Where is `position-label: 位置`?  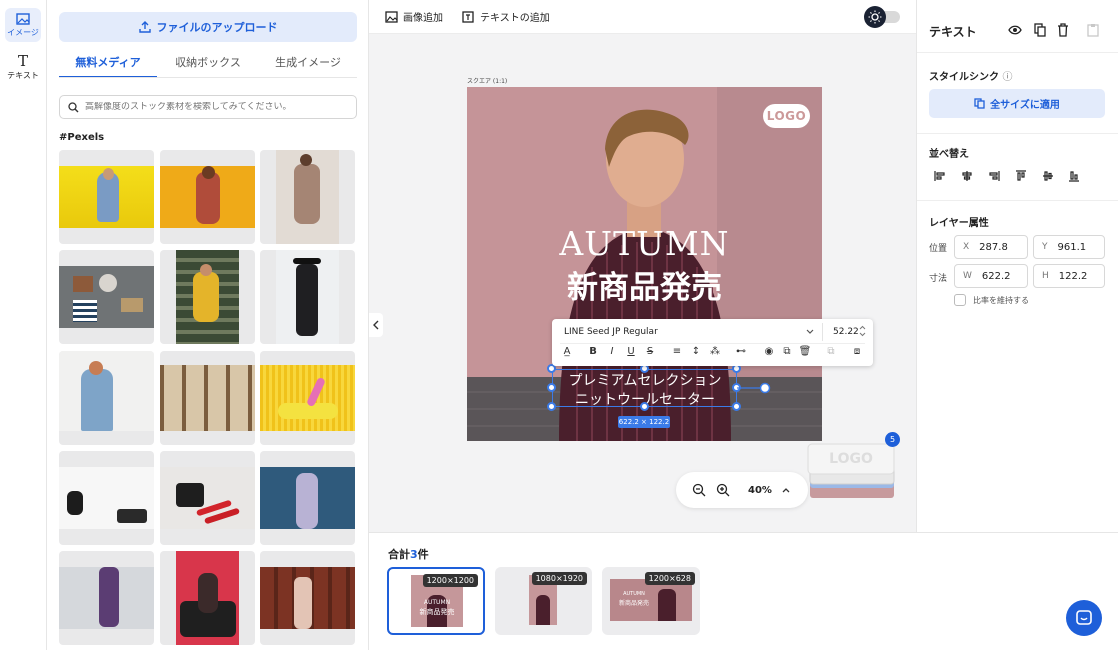 position-label: 位置 is located at coordinates (938, 249).